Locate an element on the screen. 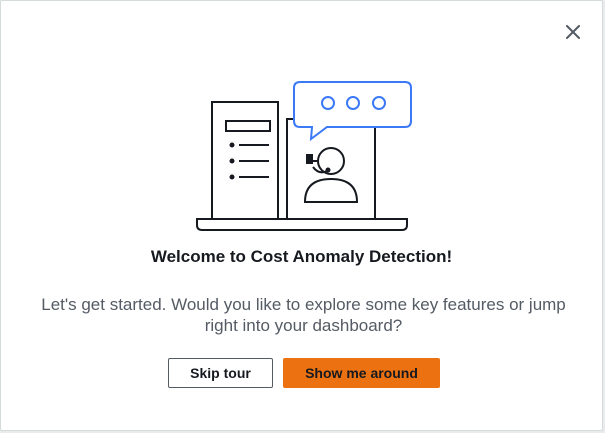 The width and height of the screenshot is (605, 433). show-me-around-button: Show me around is located at coordinates (361, 373).